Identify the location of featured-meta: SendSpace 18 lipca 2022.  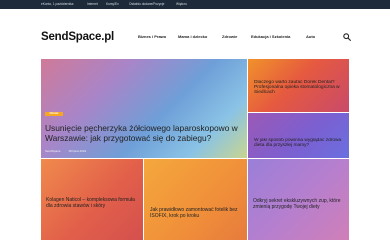
(69, 151).